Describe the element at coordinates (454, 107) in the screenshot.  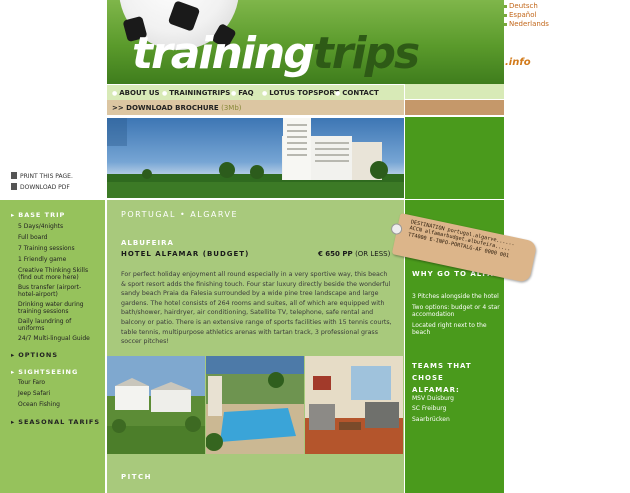
I see `brochure-bar-end` at that location.